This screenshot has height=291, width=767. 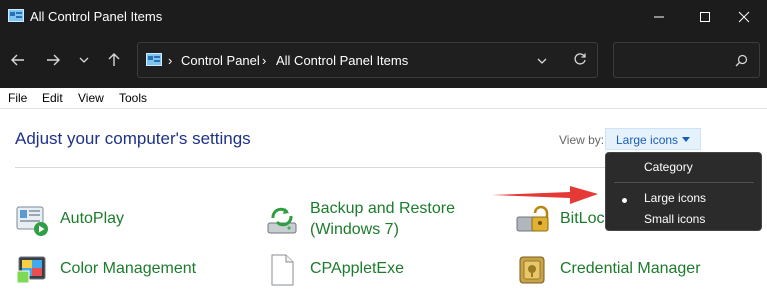 I want to click on close-icon, so click(x=744, y=17).